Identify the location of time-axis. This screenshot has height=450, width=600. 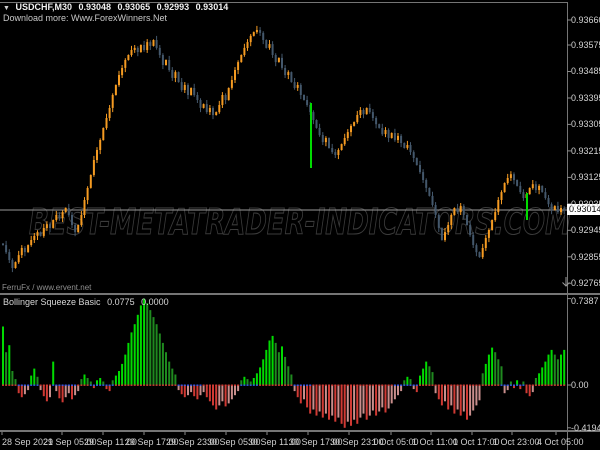
(283, 441).